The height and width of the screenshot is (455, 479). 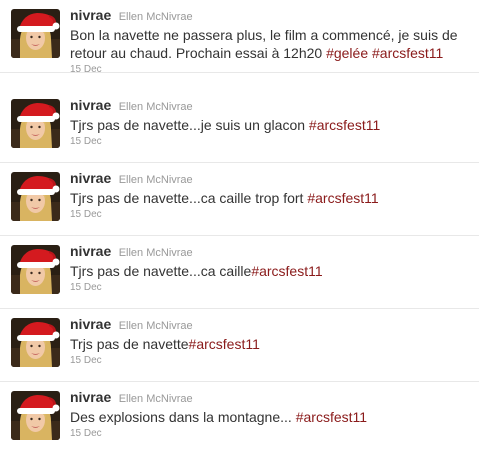 I want to click on tweet-text-body: Tjrs pas de navette...je suis un glacon, so click(x=189, y=125).